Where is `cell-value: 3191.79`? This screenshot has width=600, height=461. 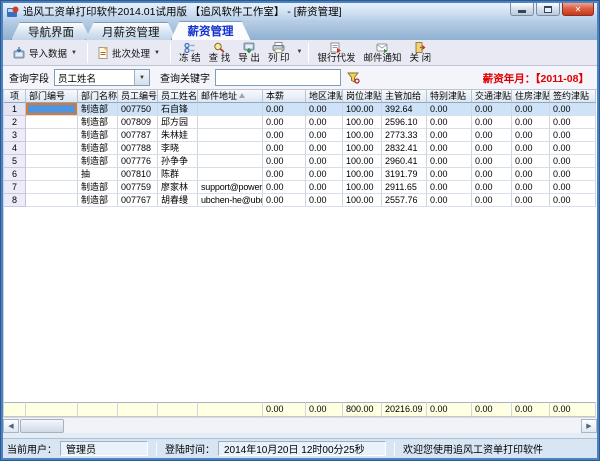 cell-value: 3191.79 is located at coordinates (404, 174).